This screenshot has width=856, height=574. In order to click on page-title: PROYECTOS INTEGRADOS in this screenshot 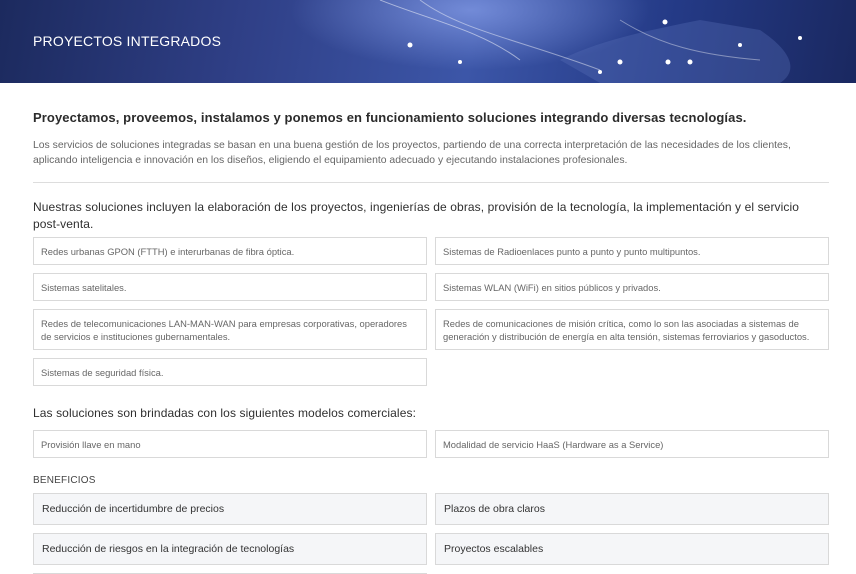, I will do `click(127, 41)`.